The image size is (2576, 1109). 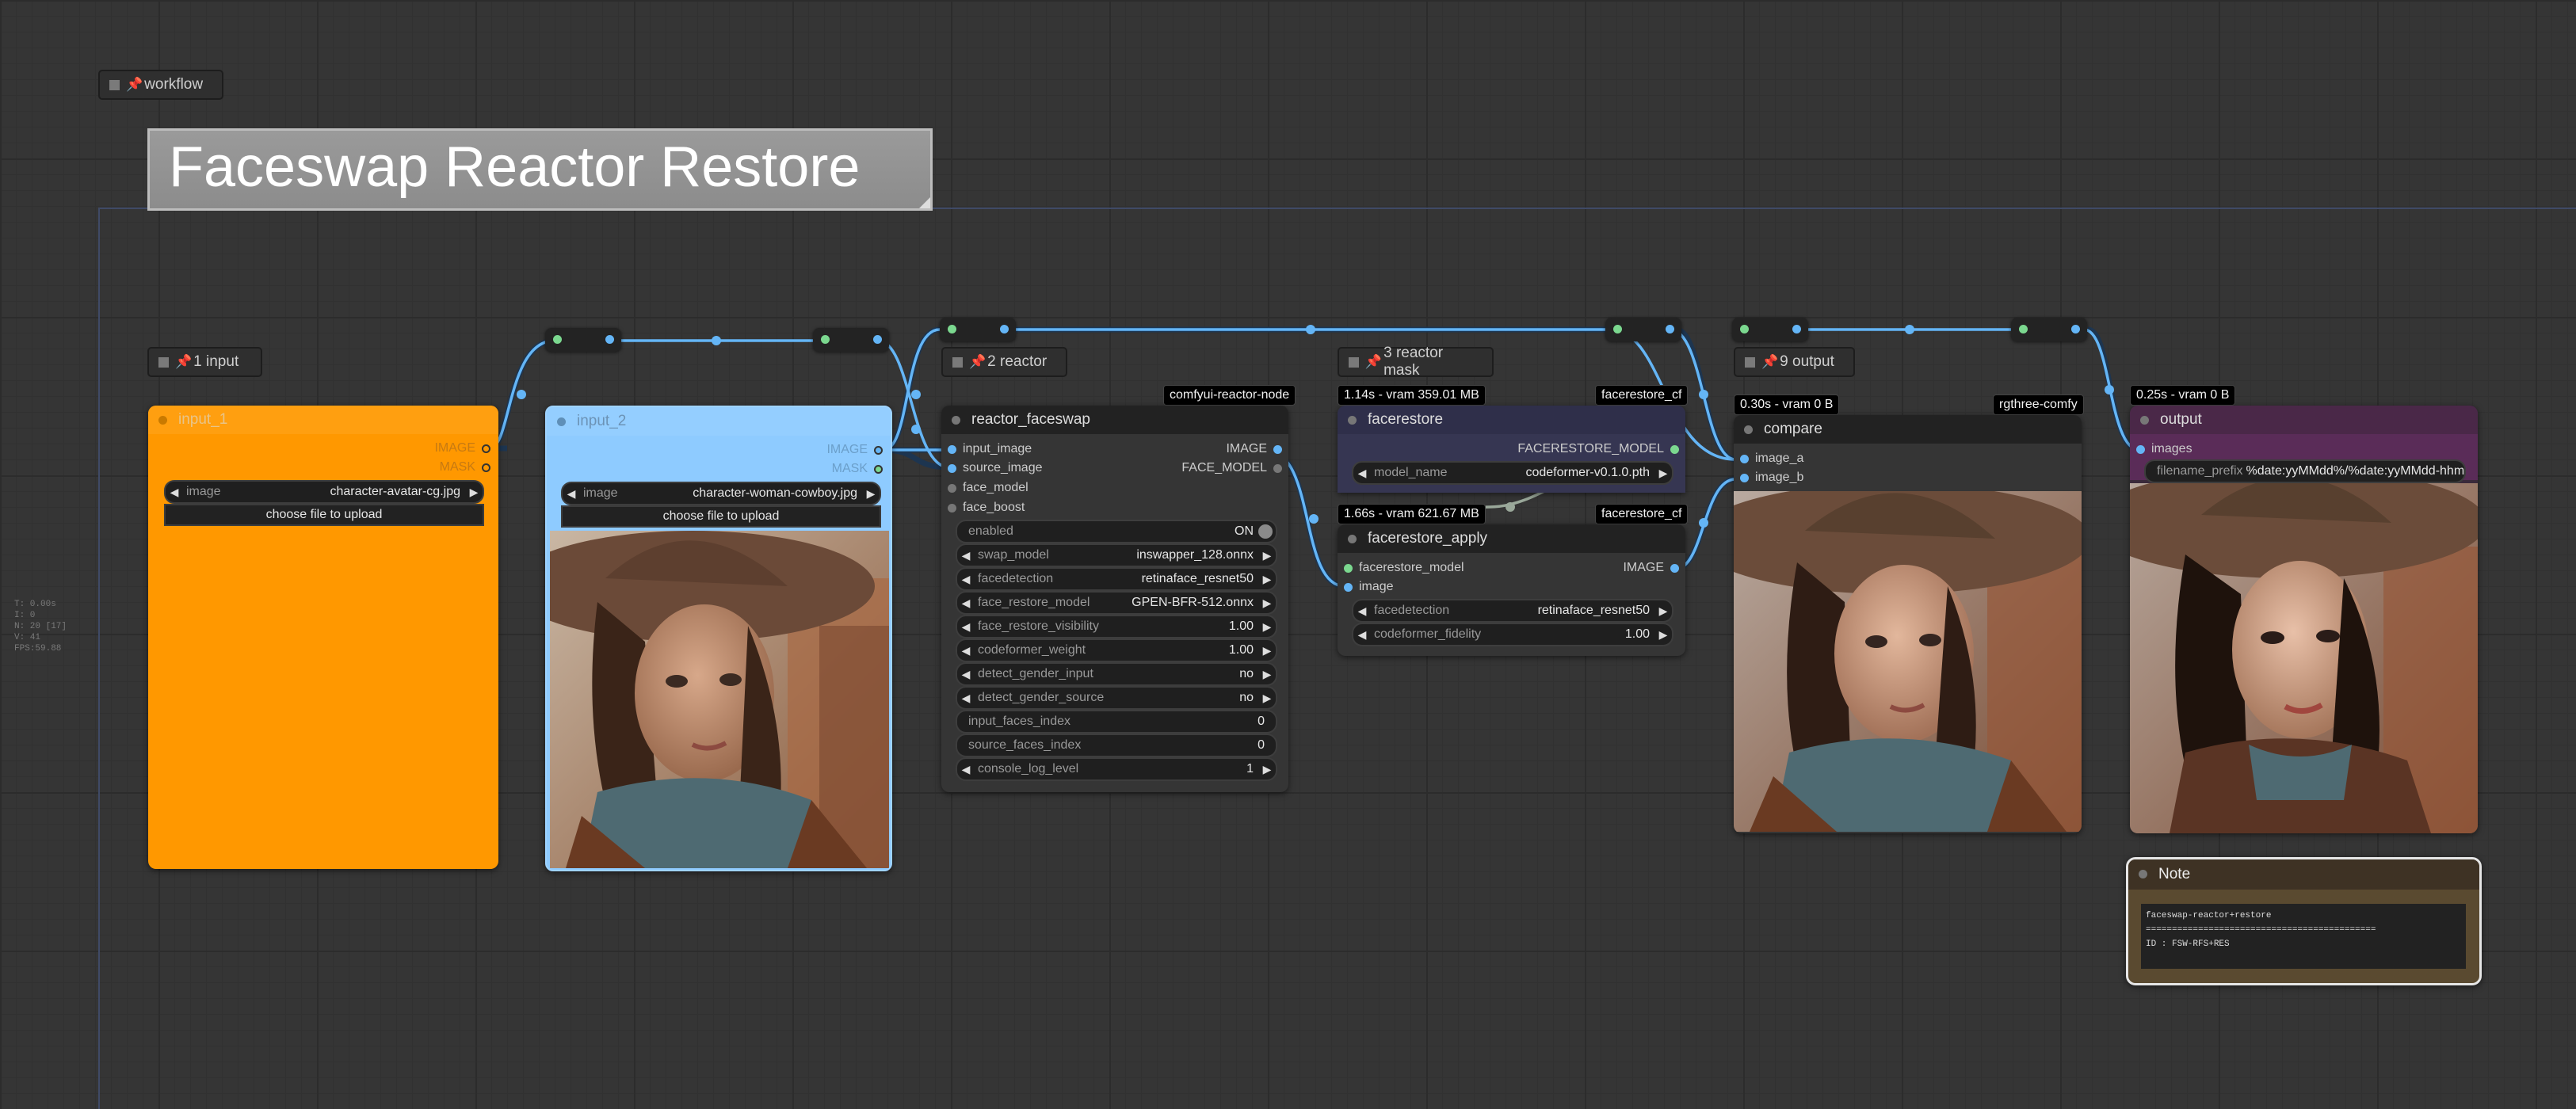 What do you see at coordinates (1116, 626) in the screenshot?
I see `number-face-restore-visibility: ◀ face_restore_visibility 1.00 ▶` at bounding box center [1116, 626].